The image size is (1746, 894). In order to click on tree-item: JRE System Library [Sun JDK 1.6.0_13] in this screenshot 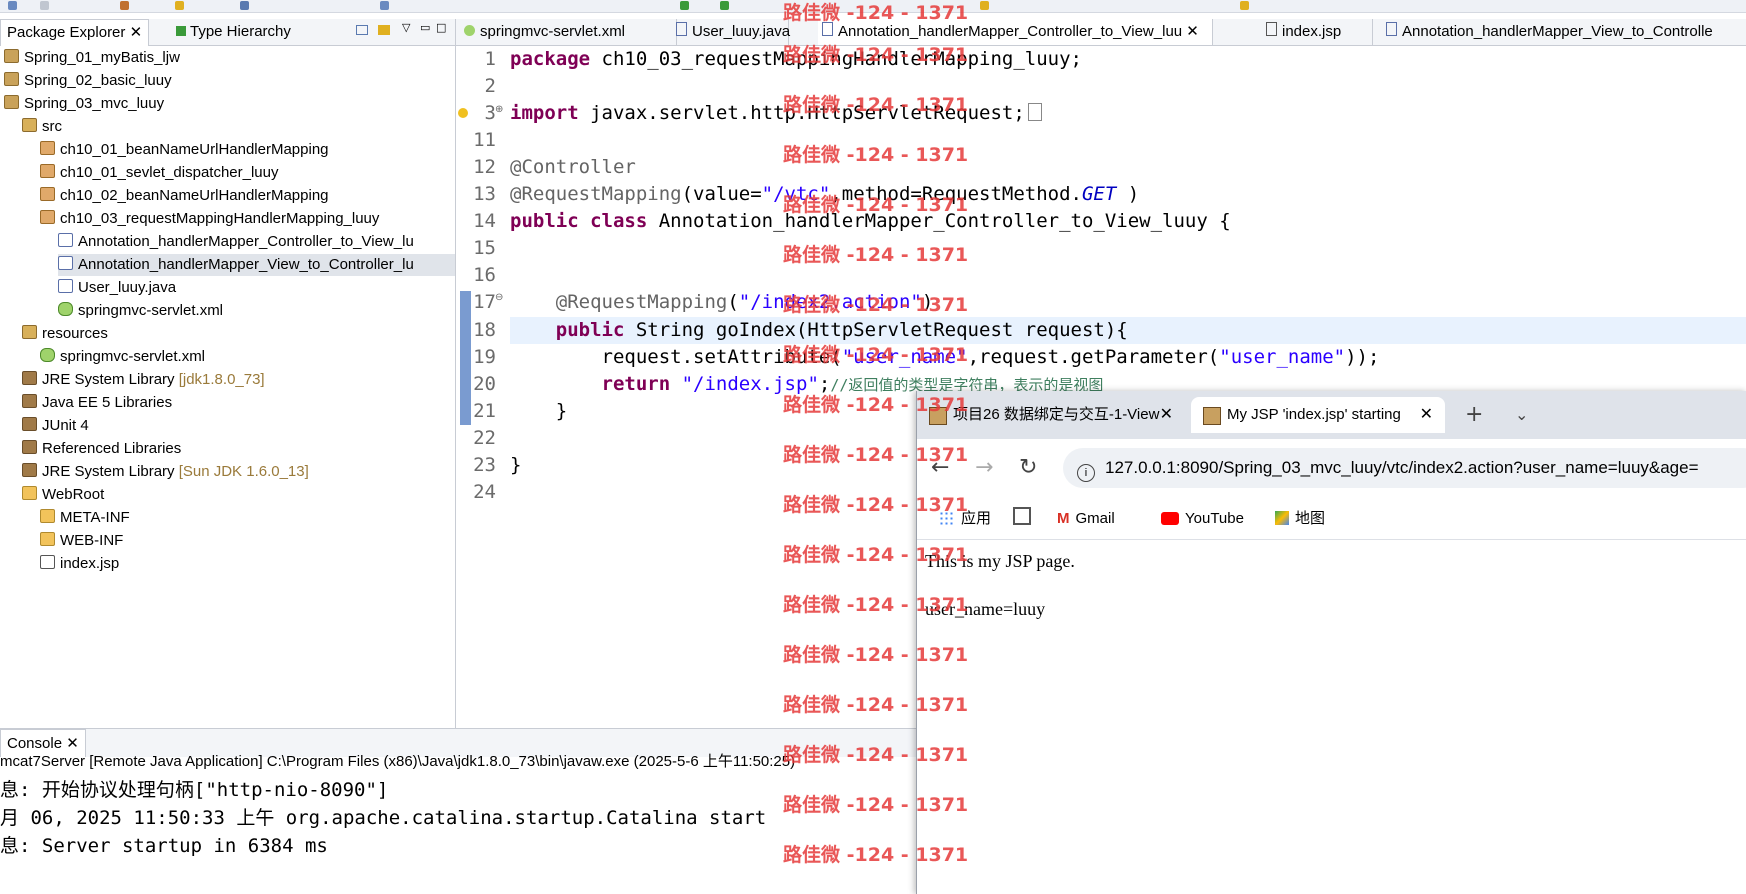, I will do `click(165, 472)`.